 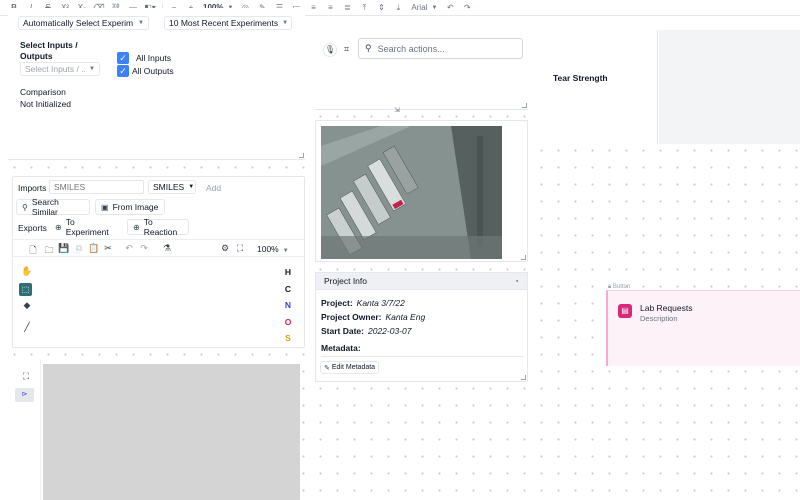 I want to click on font-family-select: Arial ▼, so click(x=424, y=8).